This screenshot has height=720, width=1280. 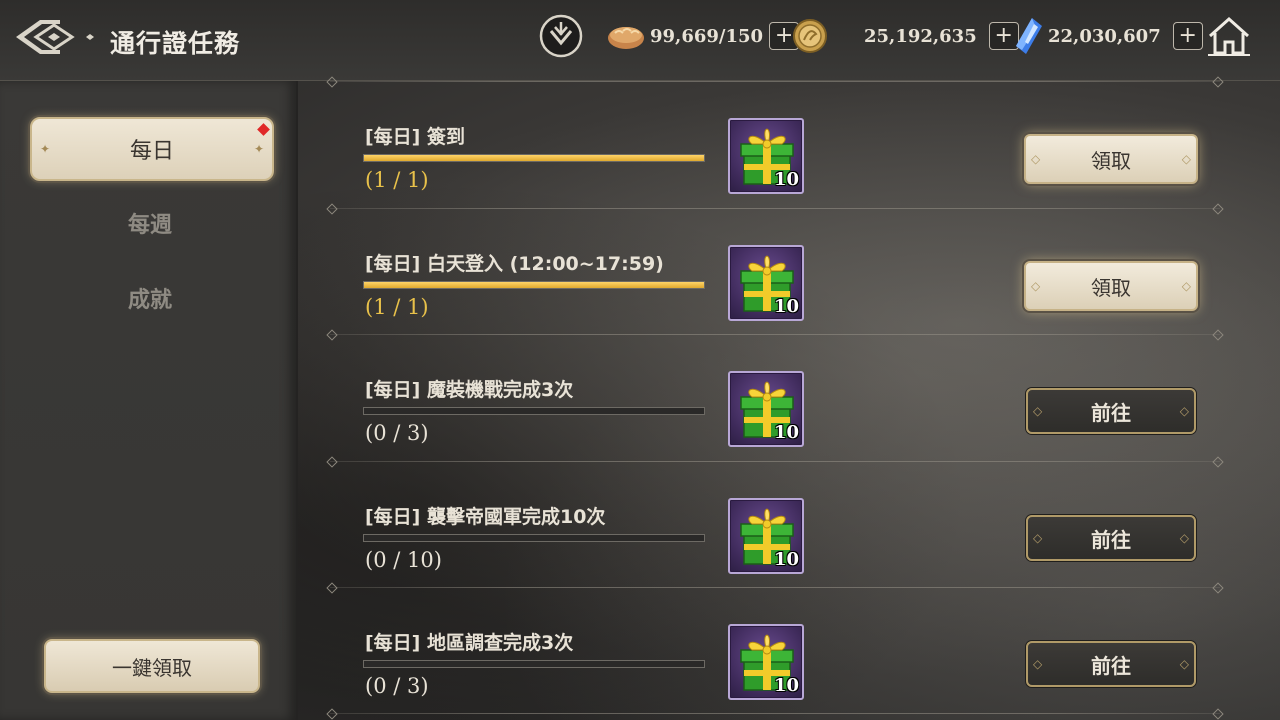 I want to click on quest-row: [每日] 地區調查完成3次 (0 / 3) 10 ◇ 前往 ◇, so click(x=775, y=651).